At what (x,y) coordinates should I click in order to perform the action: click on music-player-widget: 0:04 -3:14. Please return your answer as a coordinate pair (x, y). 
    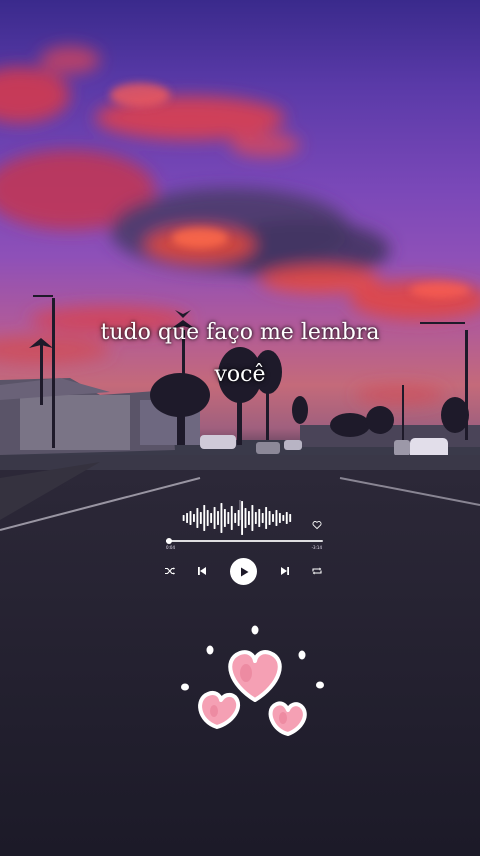
    Looking at the image, I should click on (243, 547).